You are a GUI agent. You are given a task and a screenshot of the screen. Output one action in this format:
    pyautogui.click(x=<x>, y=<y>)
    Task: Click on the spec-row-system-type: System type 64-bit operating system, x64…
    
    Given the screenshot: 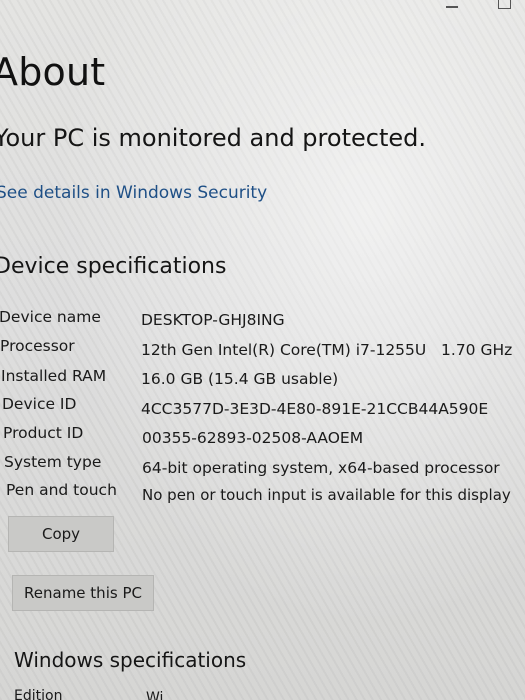 What is the action you would take?
    pyautogui.click(x=262, y=465)
    